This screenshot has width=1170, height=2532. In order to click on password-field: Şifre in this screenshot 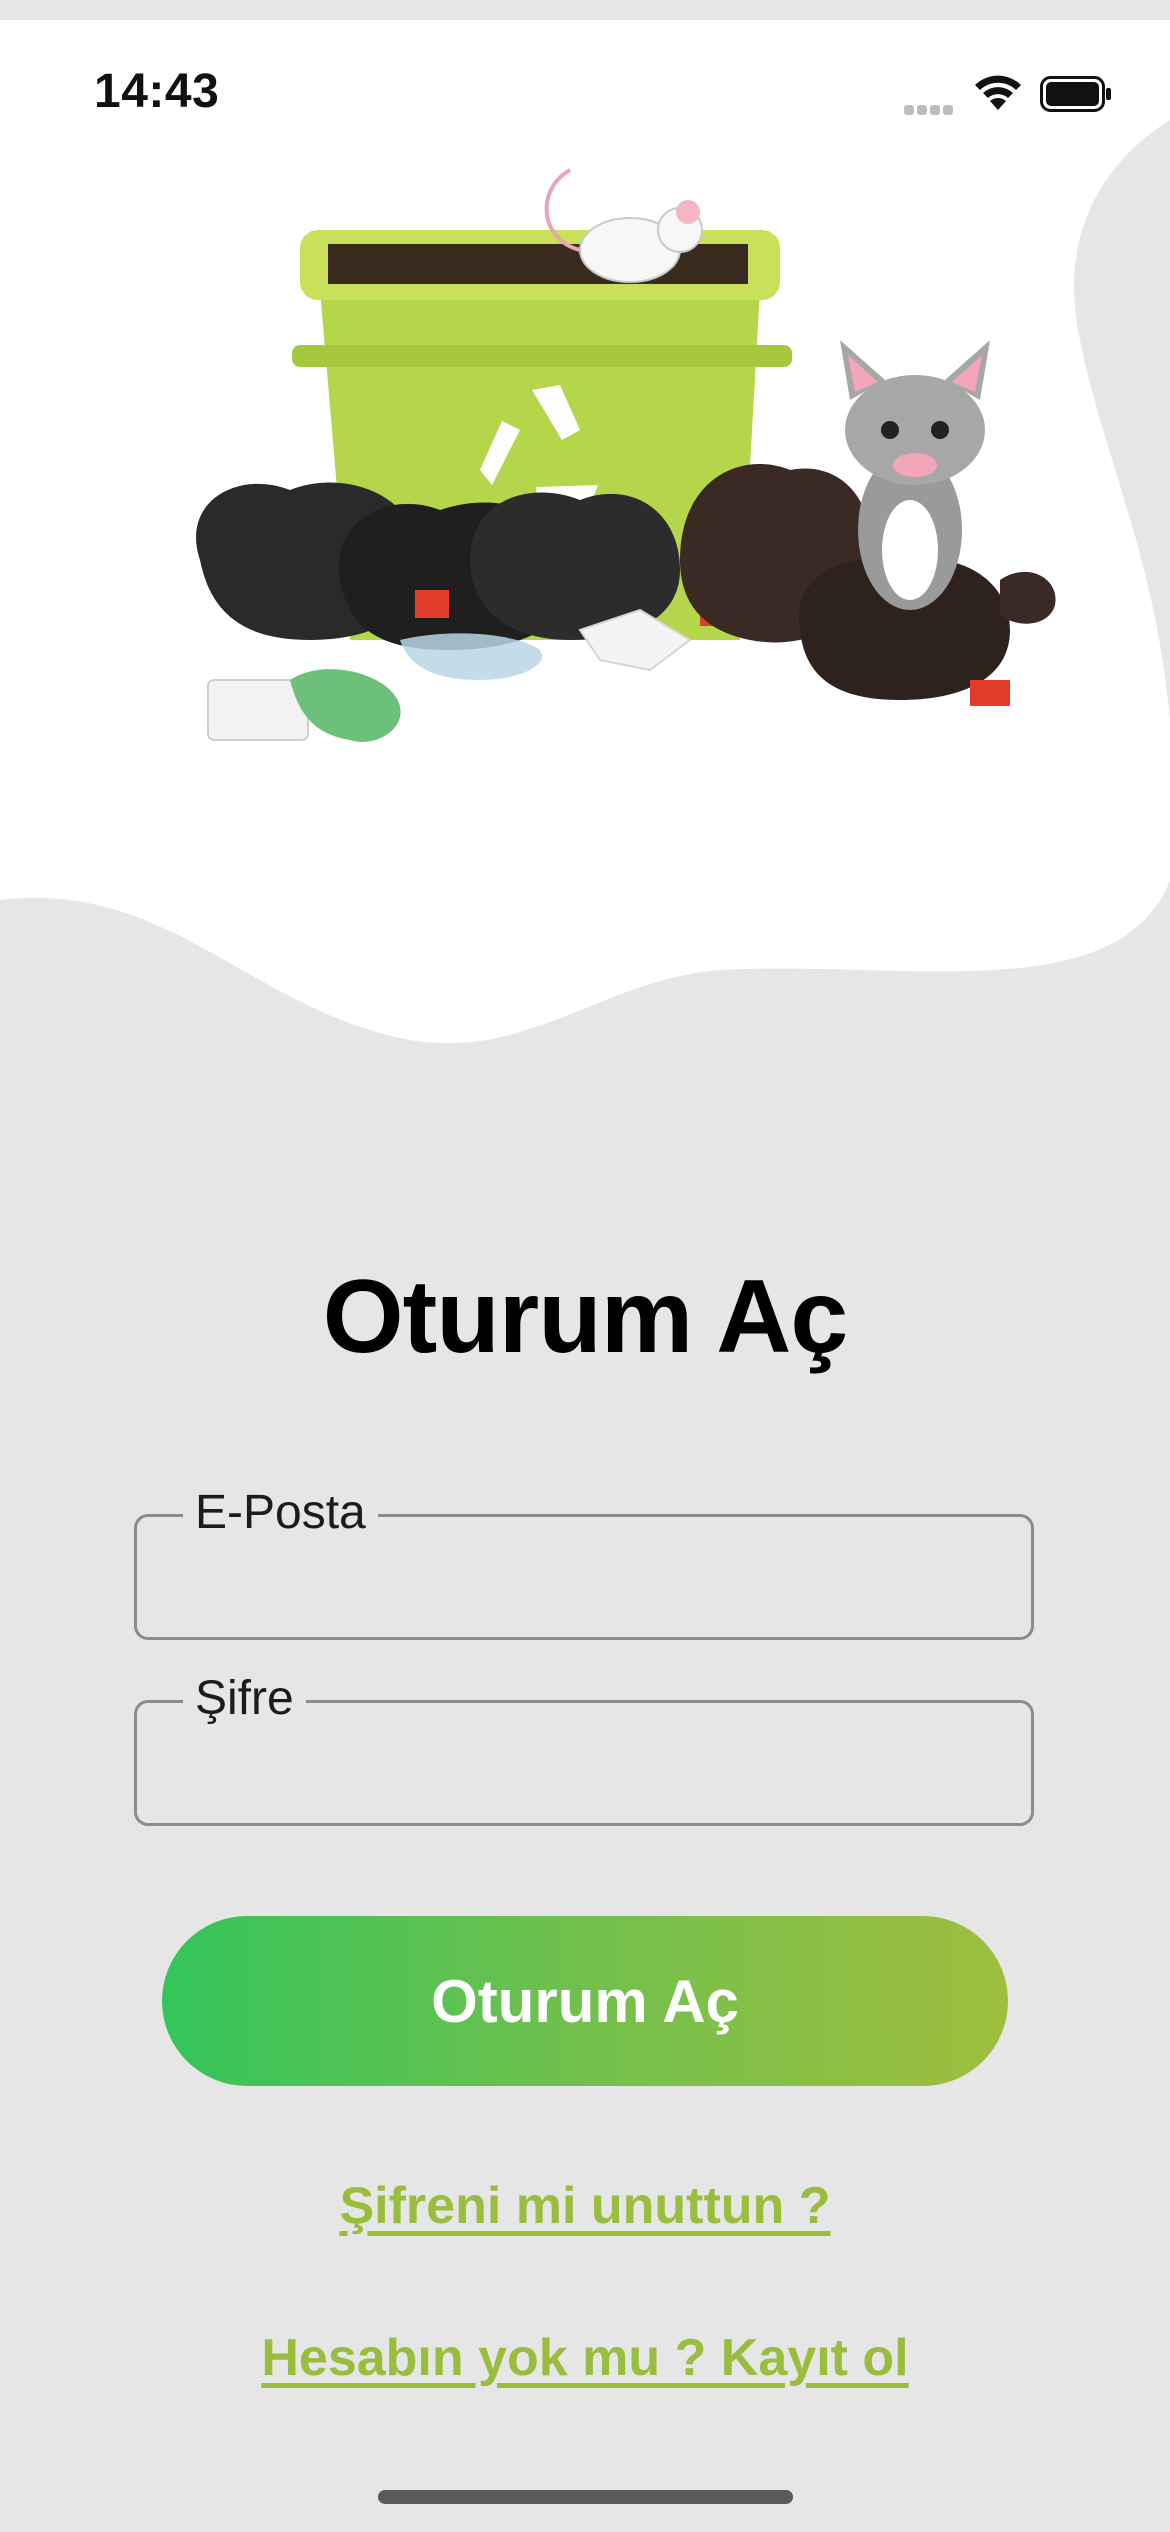, I will do `click(584, 1747)`.